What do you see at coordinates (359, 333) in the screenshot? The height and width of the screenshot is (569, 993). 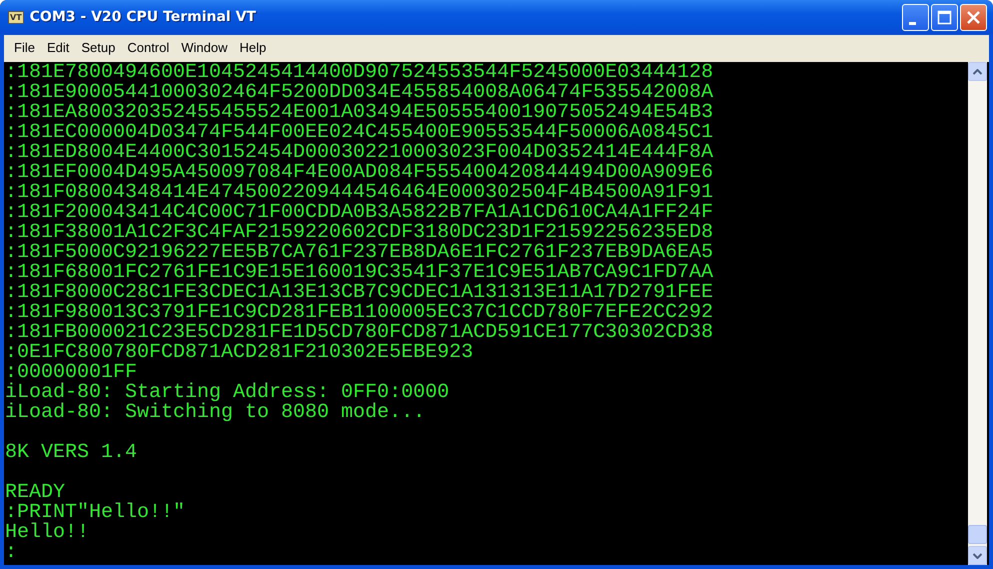 I see `terminal-line: :181FB000021C23E5CD281FE1D5CD780FCD871ACD591CE177C30302CD38` at bounding box center [359, 333].